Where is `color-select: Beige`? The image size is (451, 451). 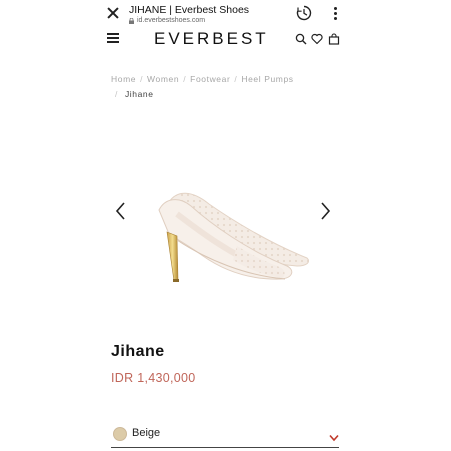 color-select: Beige is located at coordinates (225, 436).